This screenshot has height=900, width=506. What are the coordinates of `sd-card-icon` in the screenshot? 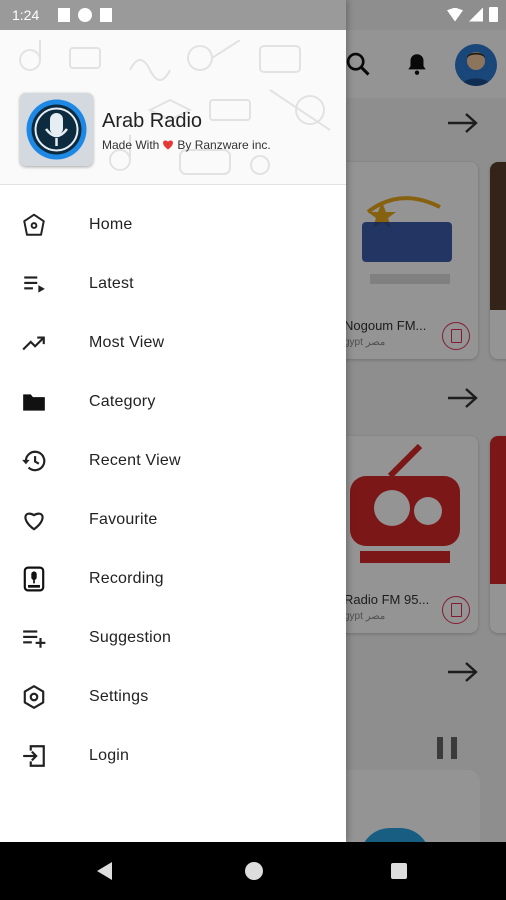 It's located at (106, 15).